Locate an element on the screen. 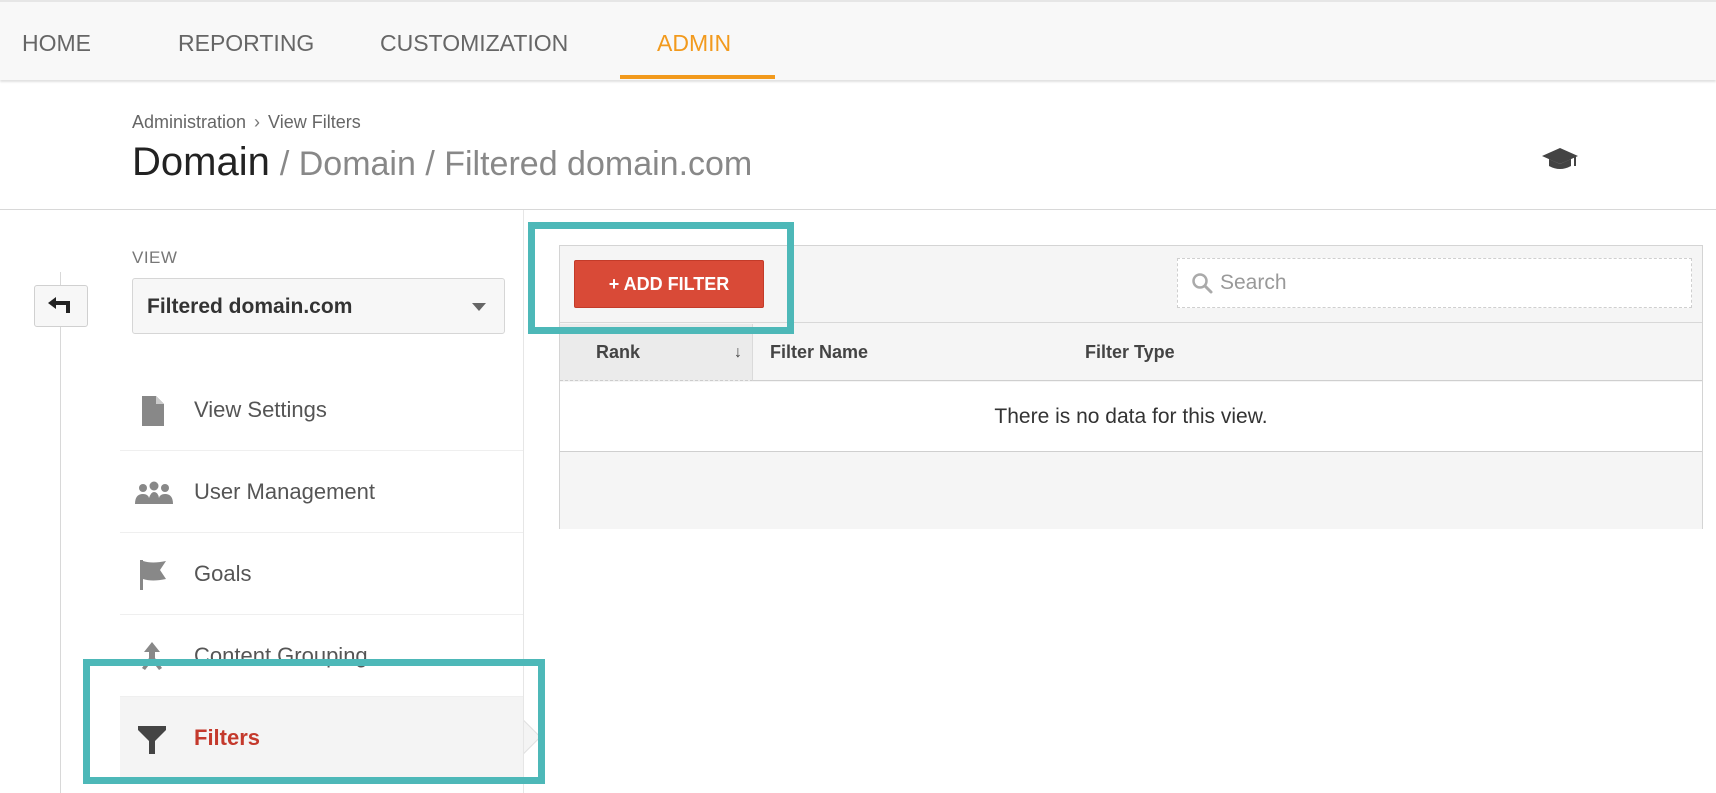 Image resolution: width=1716 pixels, height=793 pixels. empty-table-message: There is no data for this view. is located at coordinates (1131, 416).